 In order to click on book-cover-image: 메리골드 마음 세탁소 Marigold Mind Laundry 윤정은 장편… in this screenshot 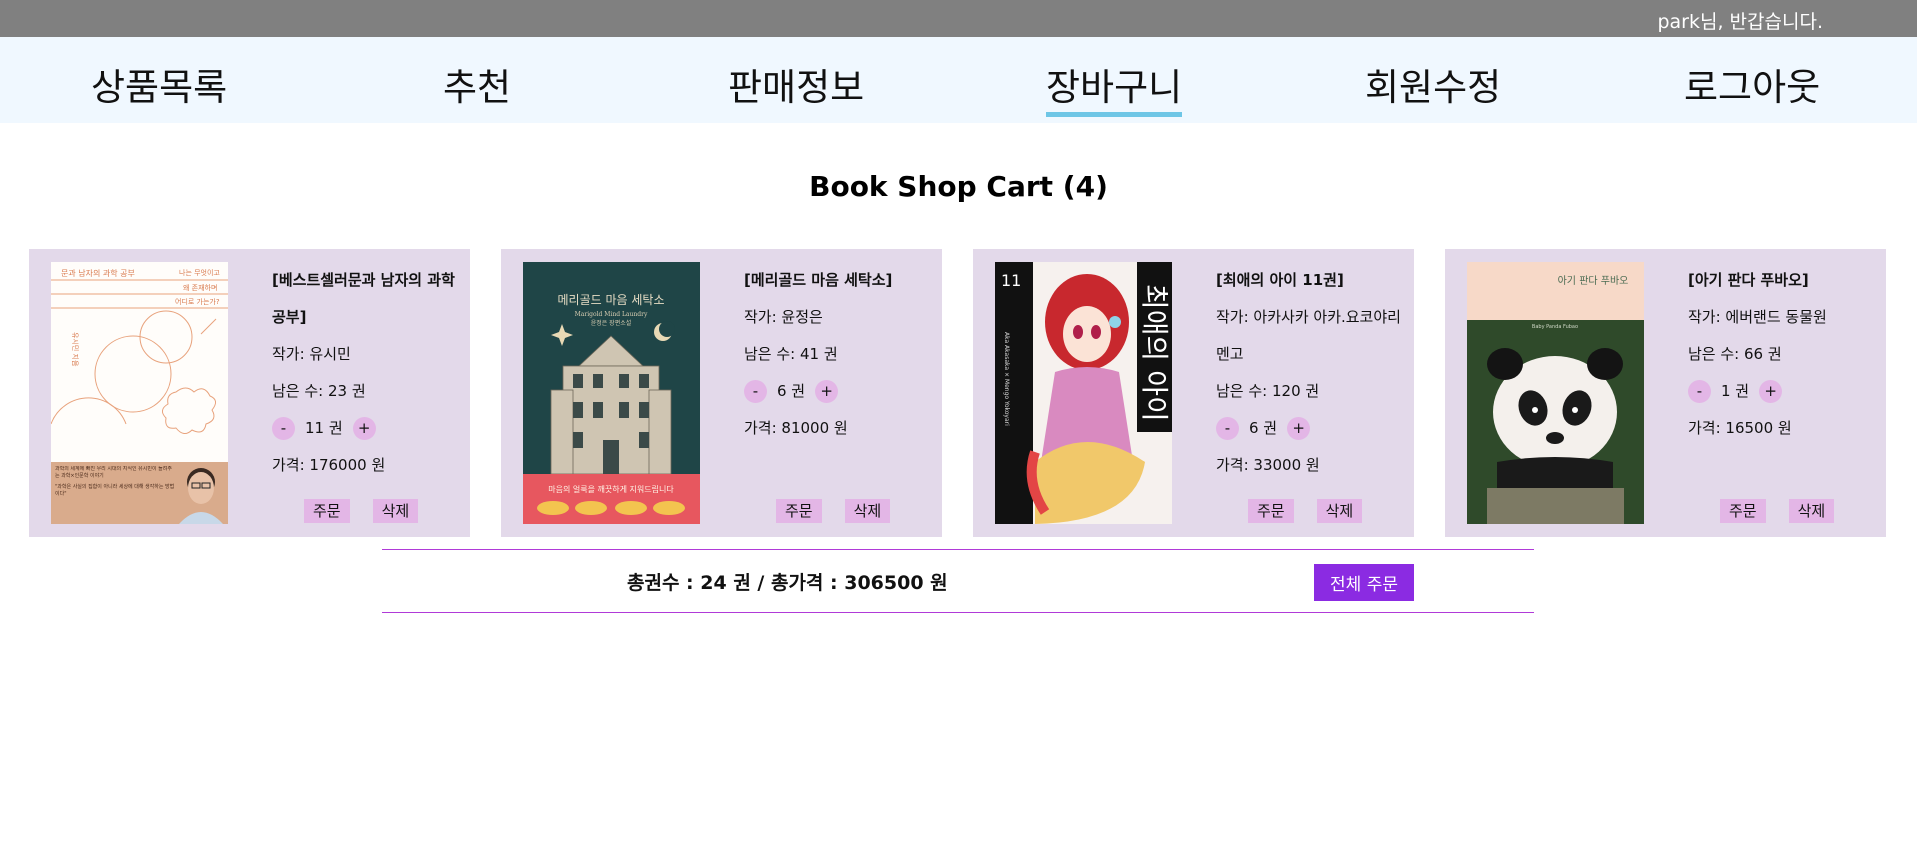, I will do `click(611, 393)`.